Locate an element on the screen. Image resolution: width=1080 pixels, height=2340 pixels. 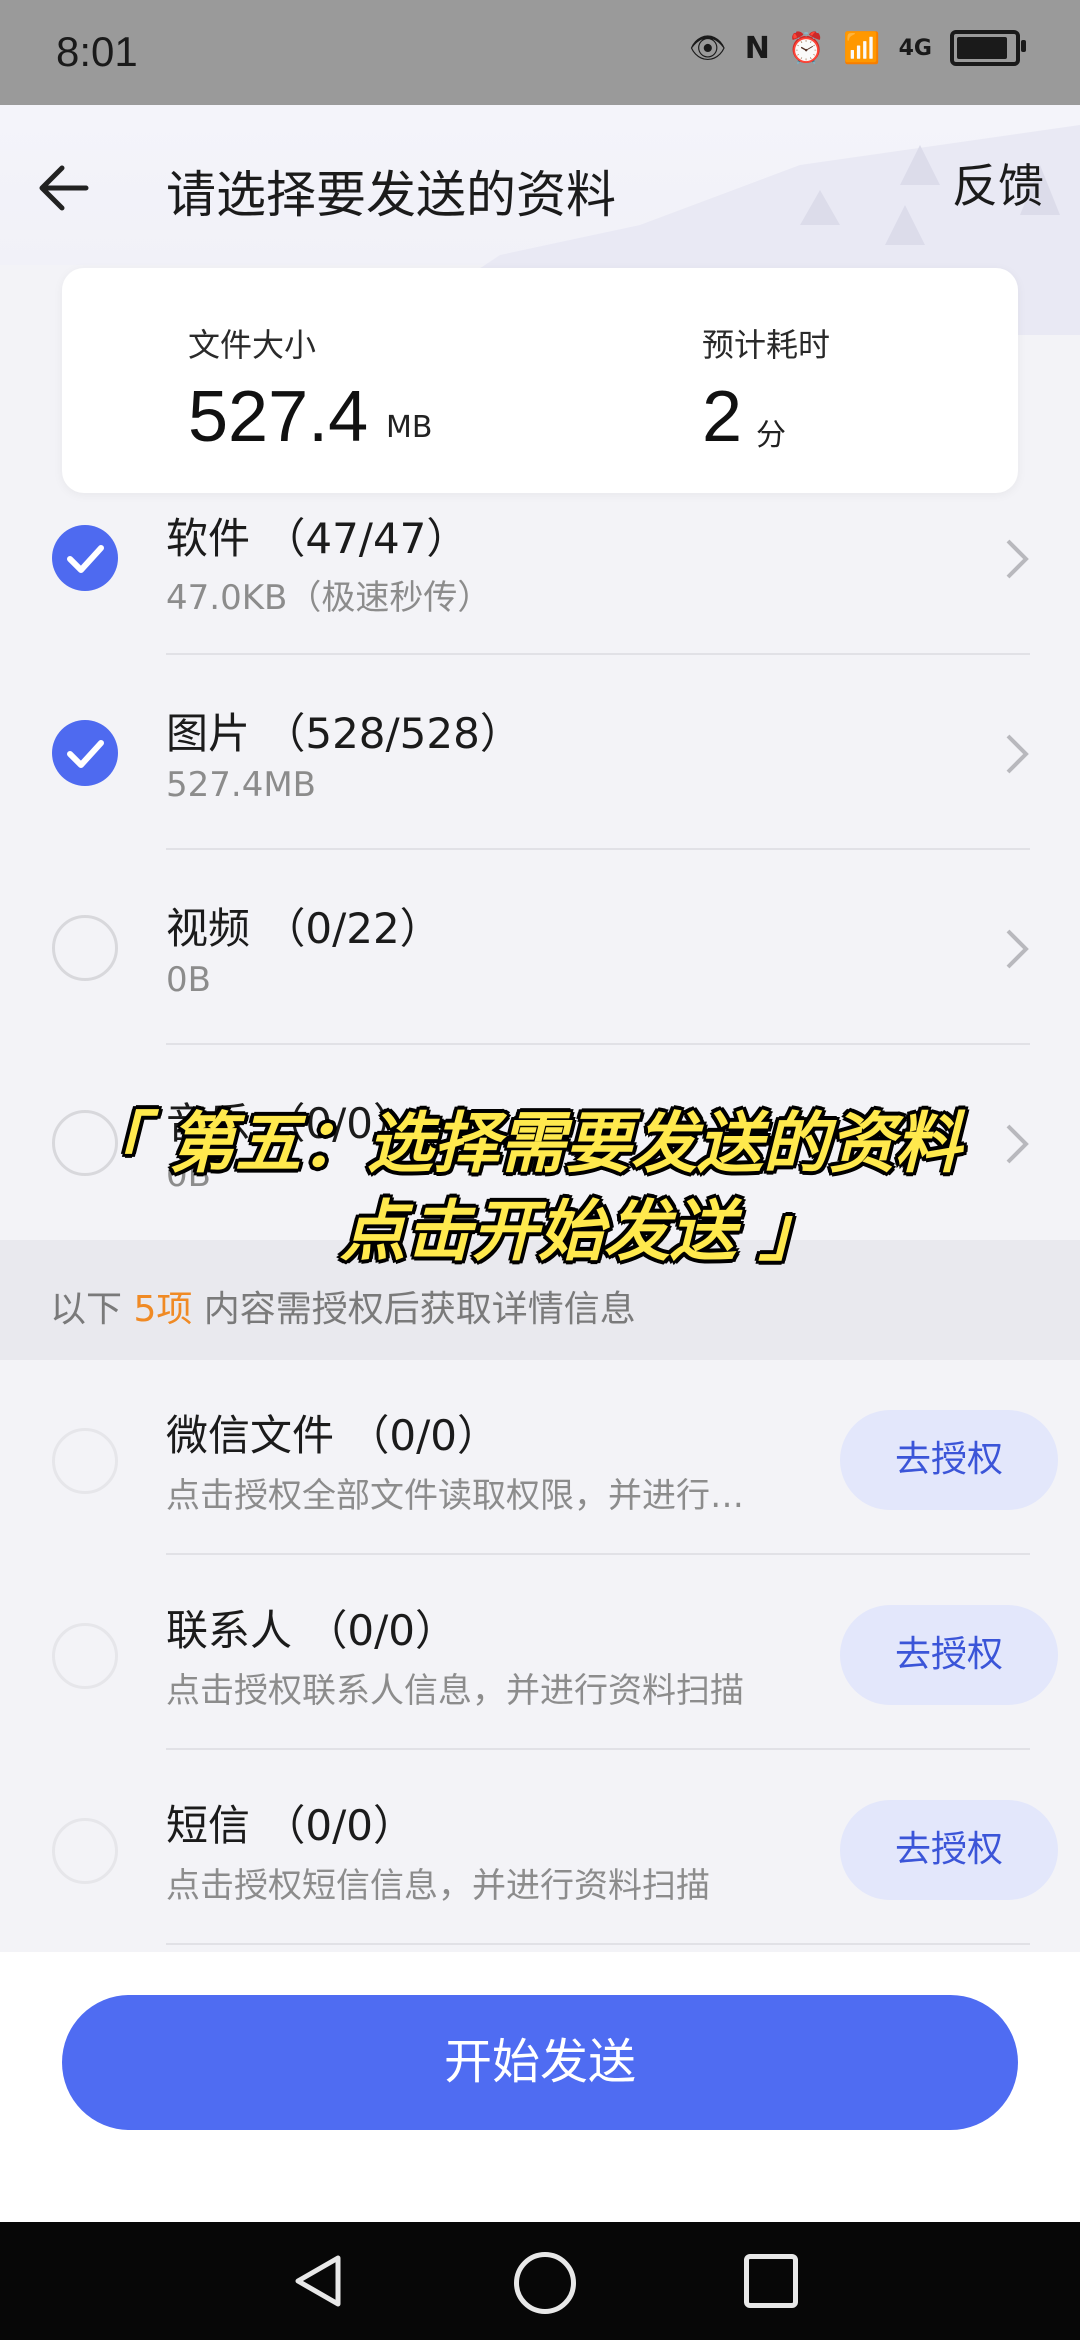
item-subtitle: 点击授权联系人信息，并进行资料扫描 is located at coordinates (455, 1691).